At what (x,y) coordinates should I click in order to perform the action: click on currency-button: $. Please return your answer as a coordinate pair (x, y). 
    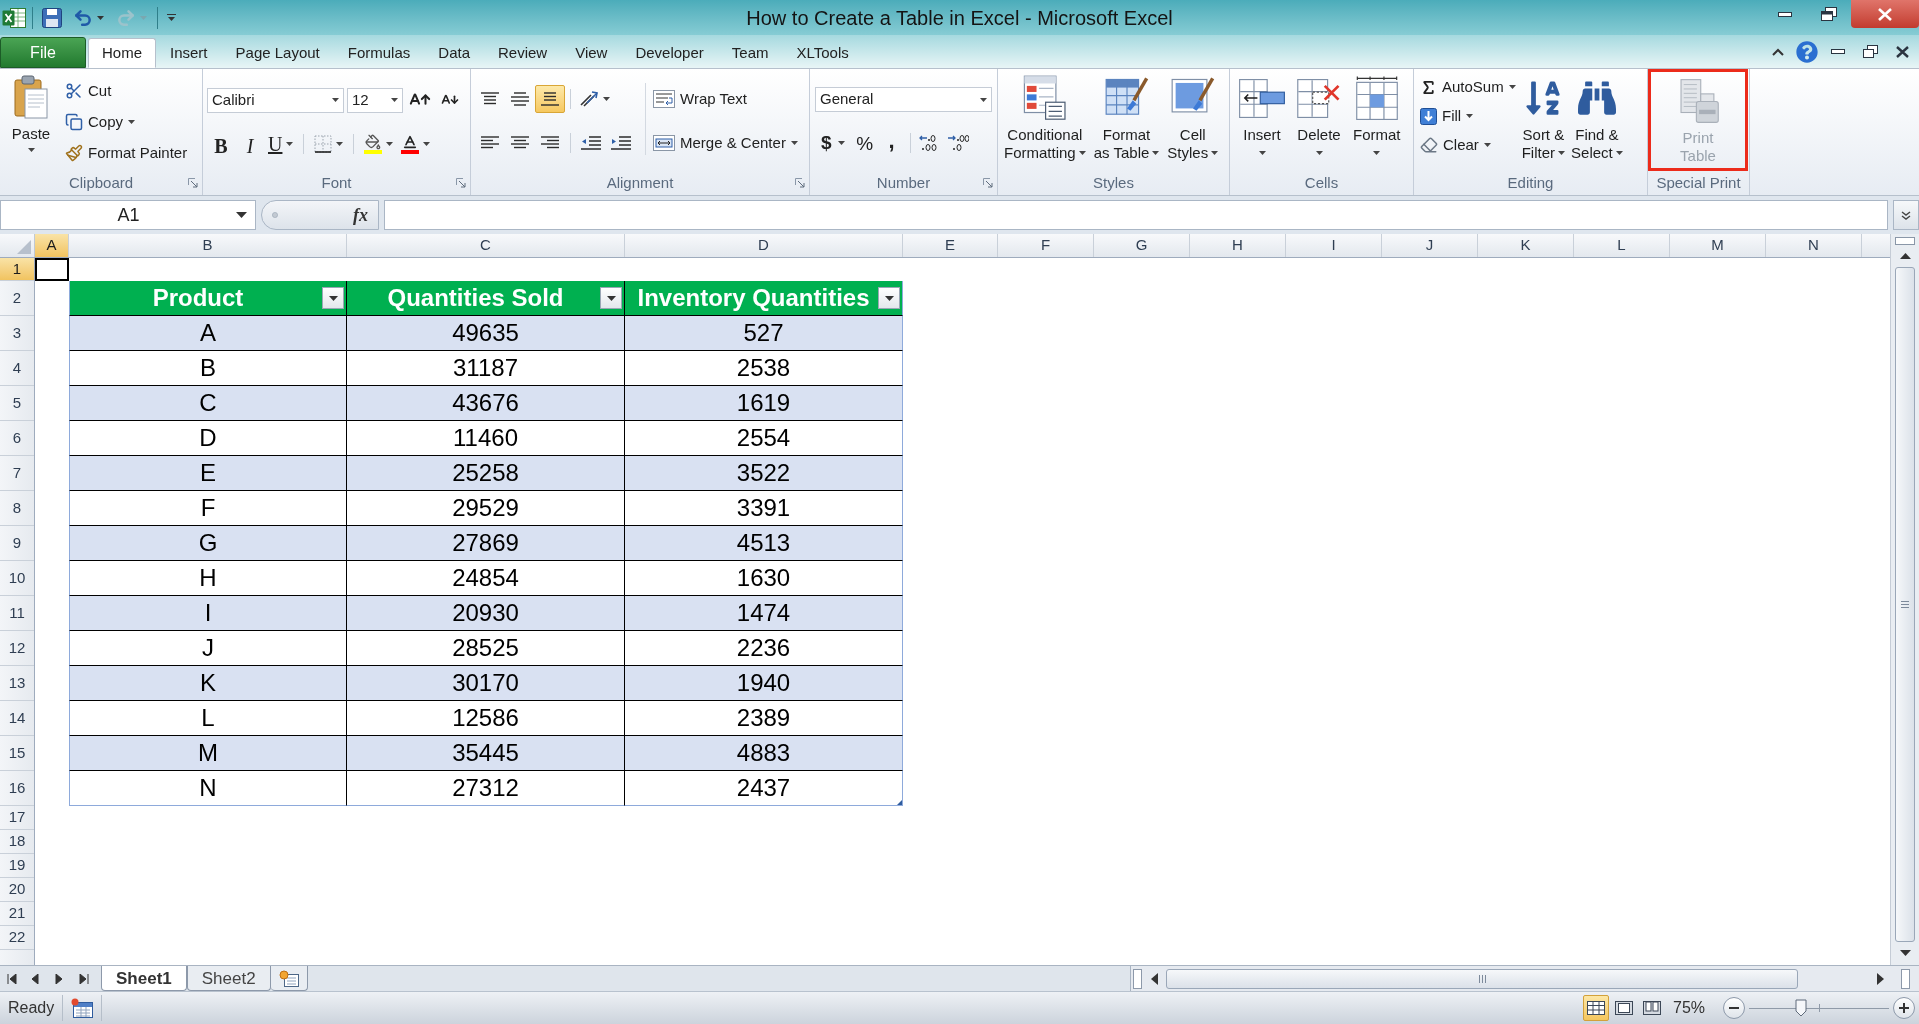
    Looking at the image, I should click on (833, 143).